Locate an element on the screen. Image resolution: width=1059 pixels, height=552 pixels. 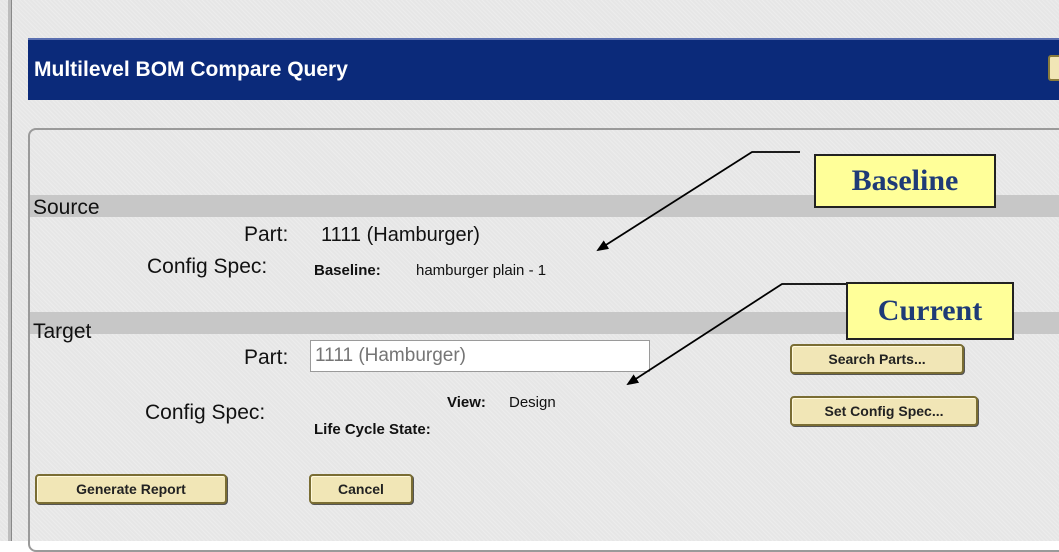
current-arrow is located at coordinates (736, 334).